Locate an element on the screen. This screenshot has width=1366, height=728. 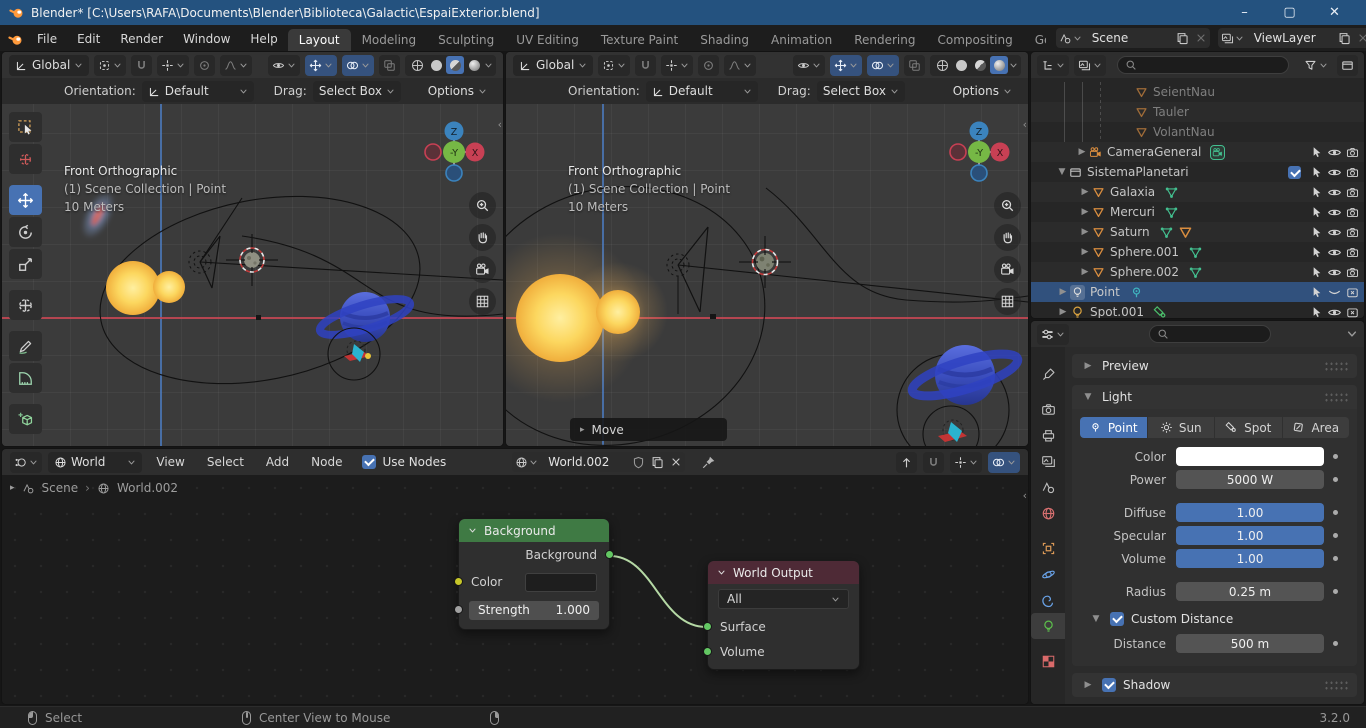
tool-measure is located at coordinates (25, 378).